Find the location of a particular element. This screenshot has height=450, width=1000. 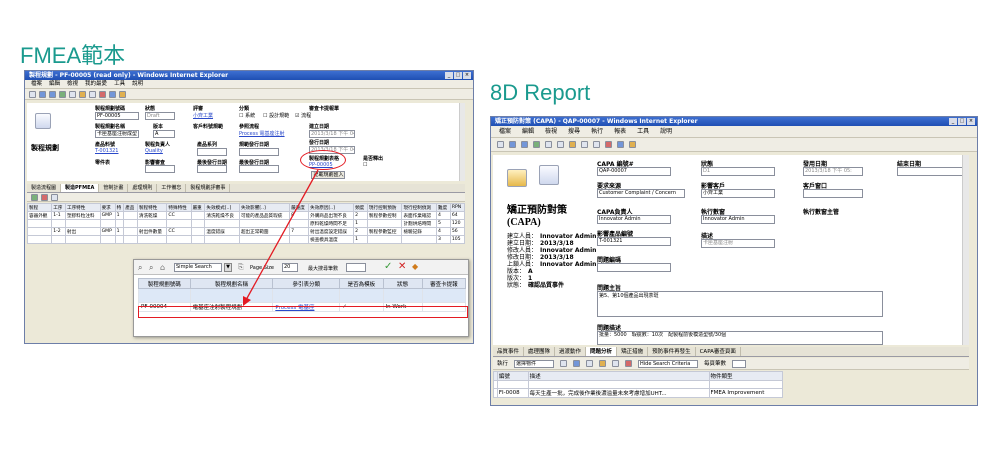

capa-no-field: QAP-00007 is located at coordinates (634, 171).